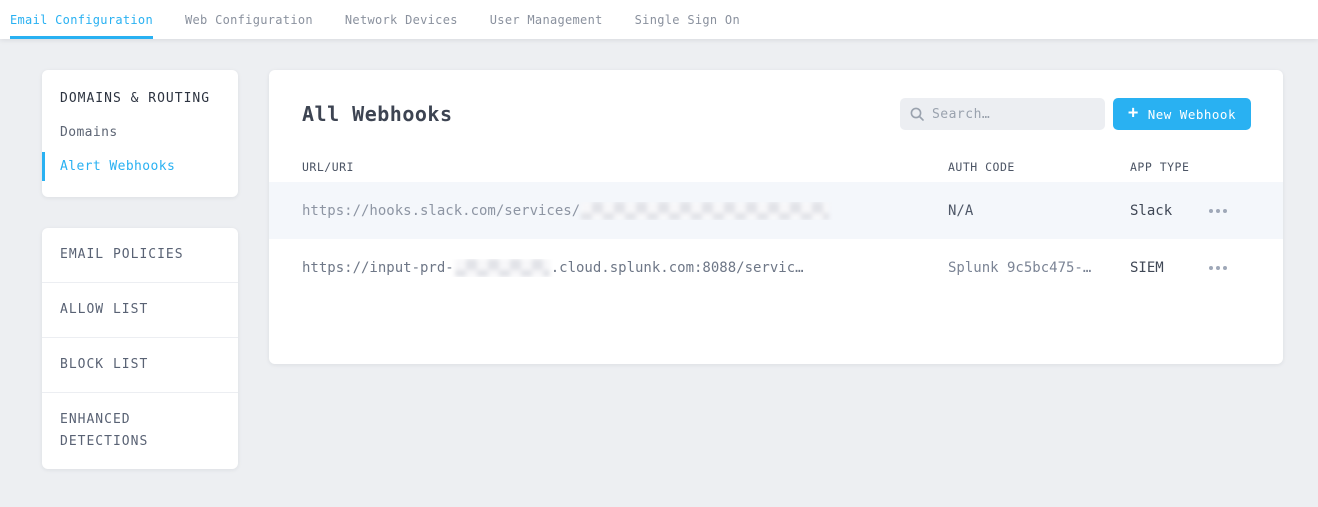 The image size is (1318, 507). What do you see at coordinates (140, 166) in the screenshot?
I see `sidebar-item-alert-webhooks: Alert Webhooks` at bounding box center [140, 166].